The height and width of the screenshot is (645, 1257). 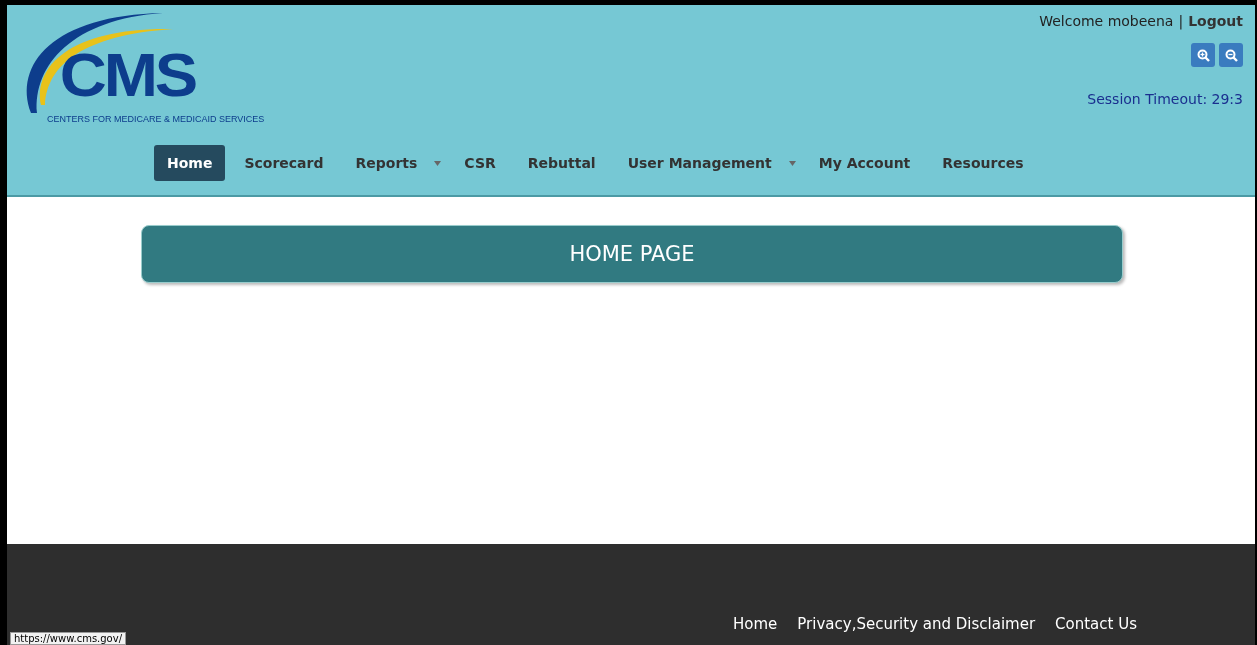 I want to click on footer-link: Contact Us, so click(x=1096, y=624).